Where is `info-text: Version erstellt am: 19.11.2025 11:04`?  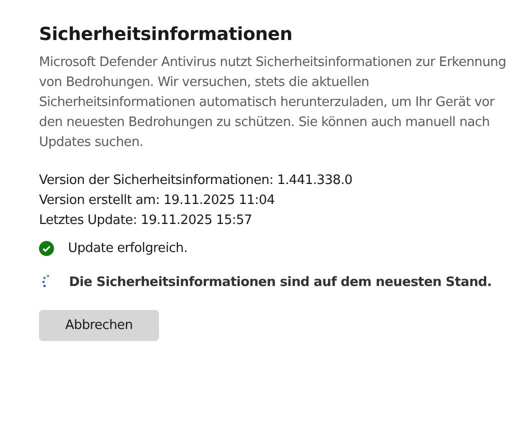
info-text: Version erstellt am: 19.11.2025 11:04 is located at coordinates (157, 201).